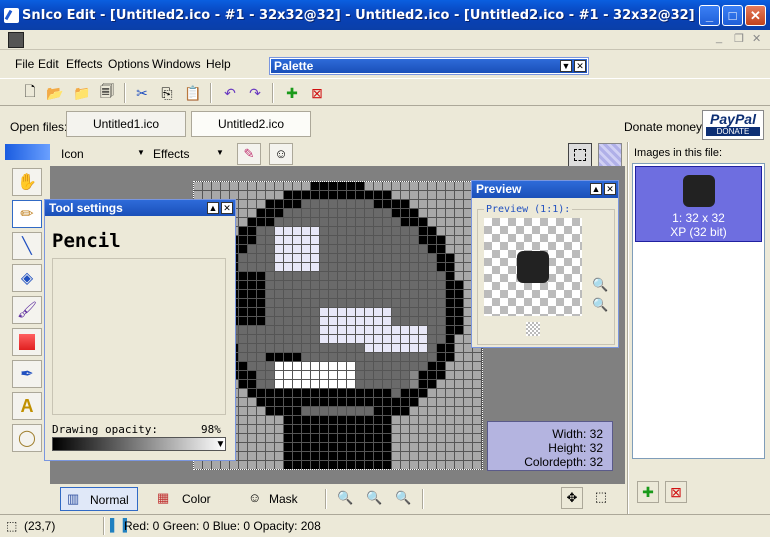 This screenshot has height=537, width=770. What do you see at coordinates (99, 499) in the screenshot?
I see `normal-view-button: ▥ Normal` at bounding box center [99, 499].